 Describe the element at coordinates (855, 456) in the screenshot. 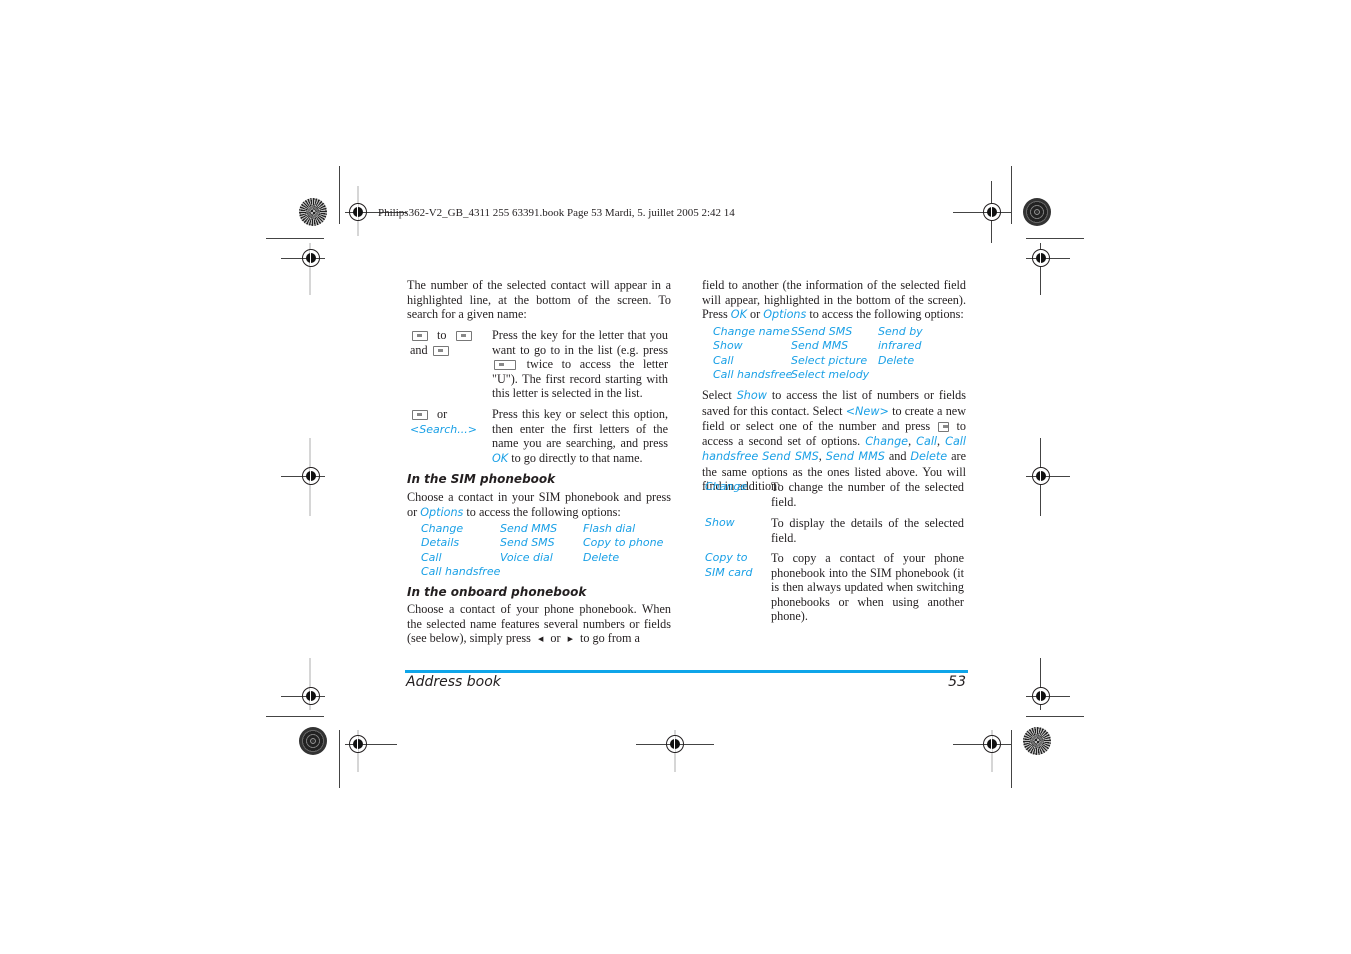

I see `send-mms-link: Send MMS` at that location.